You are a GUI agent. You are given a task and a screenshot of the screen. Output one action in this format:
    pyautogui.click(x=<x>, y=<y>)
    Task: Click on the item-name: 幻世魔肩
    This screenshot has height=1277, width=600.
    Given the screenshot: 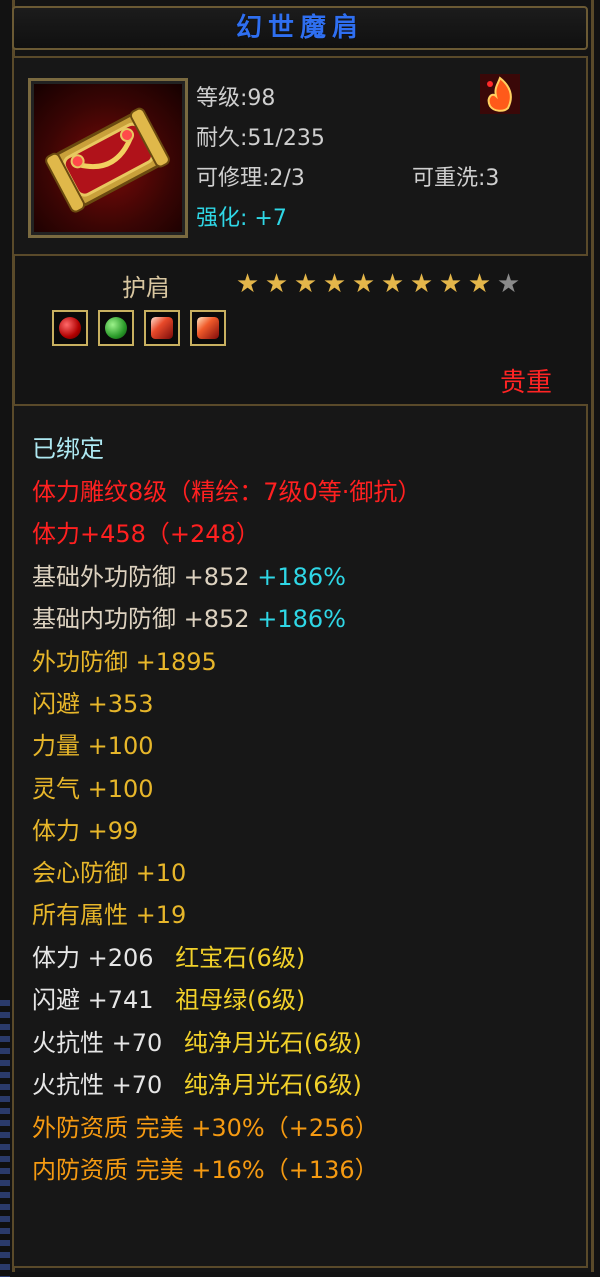 What is the action you would take?
    pyautogui.click(x=299, y=28)
    